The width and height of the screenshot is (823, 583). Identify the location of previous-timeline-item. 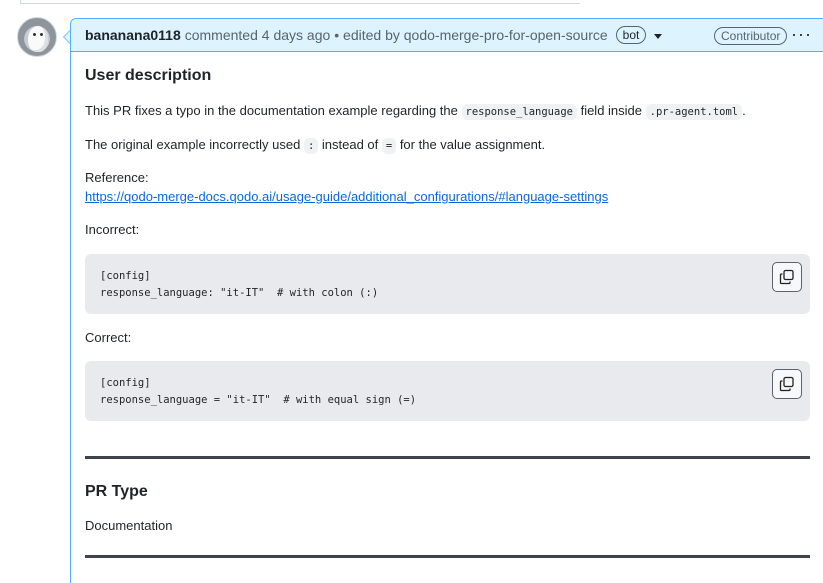
(300, 2).